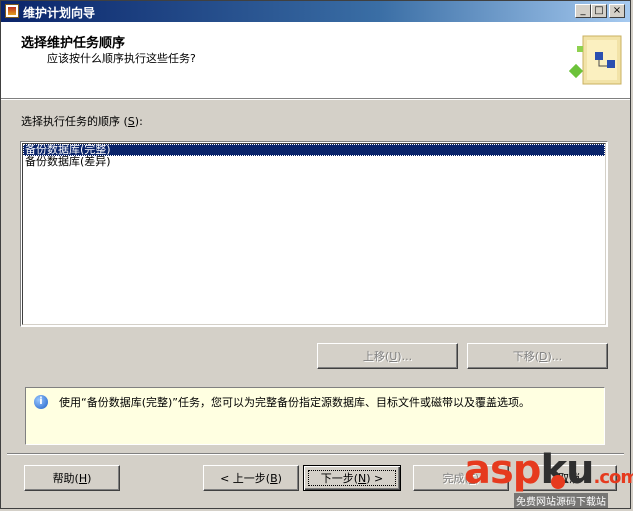  What do you see at coordinates (315, 454) in the screenshot?
I see `footer-separator` at bounding box center [315, 454].